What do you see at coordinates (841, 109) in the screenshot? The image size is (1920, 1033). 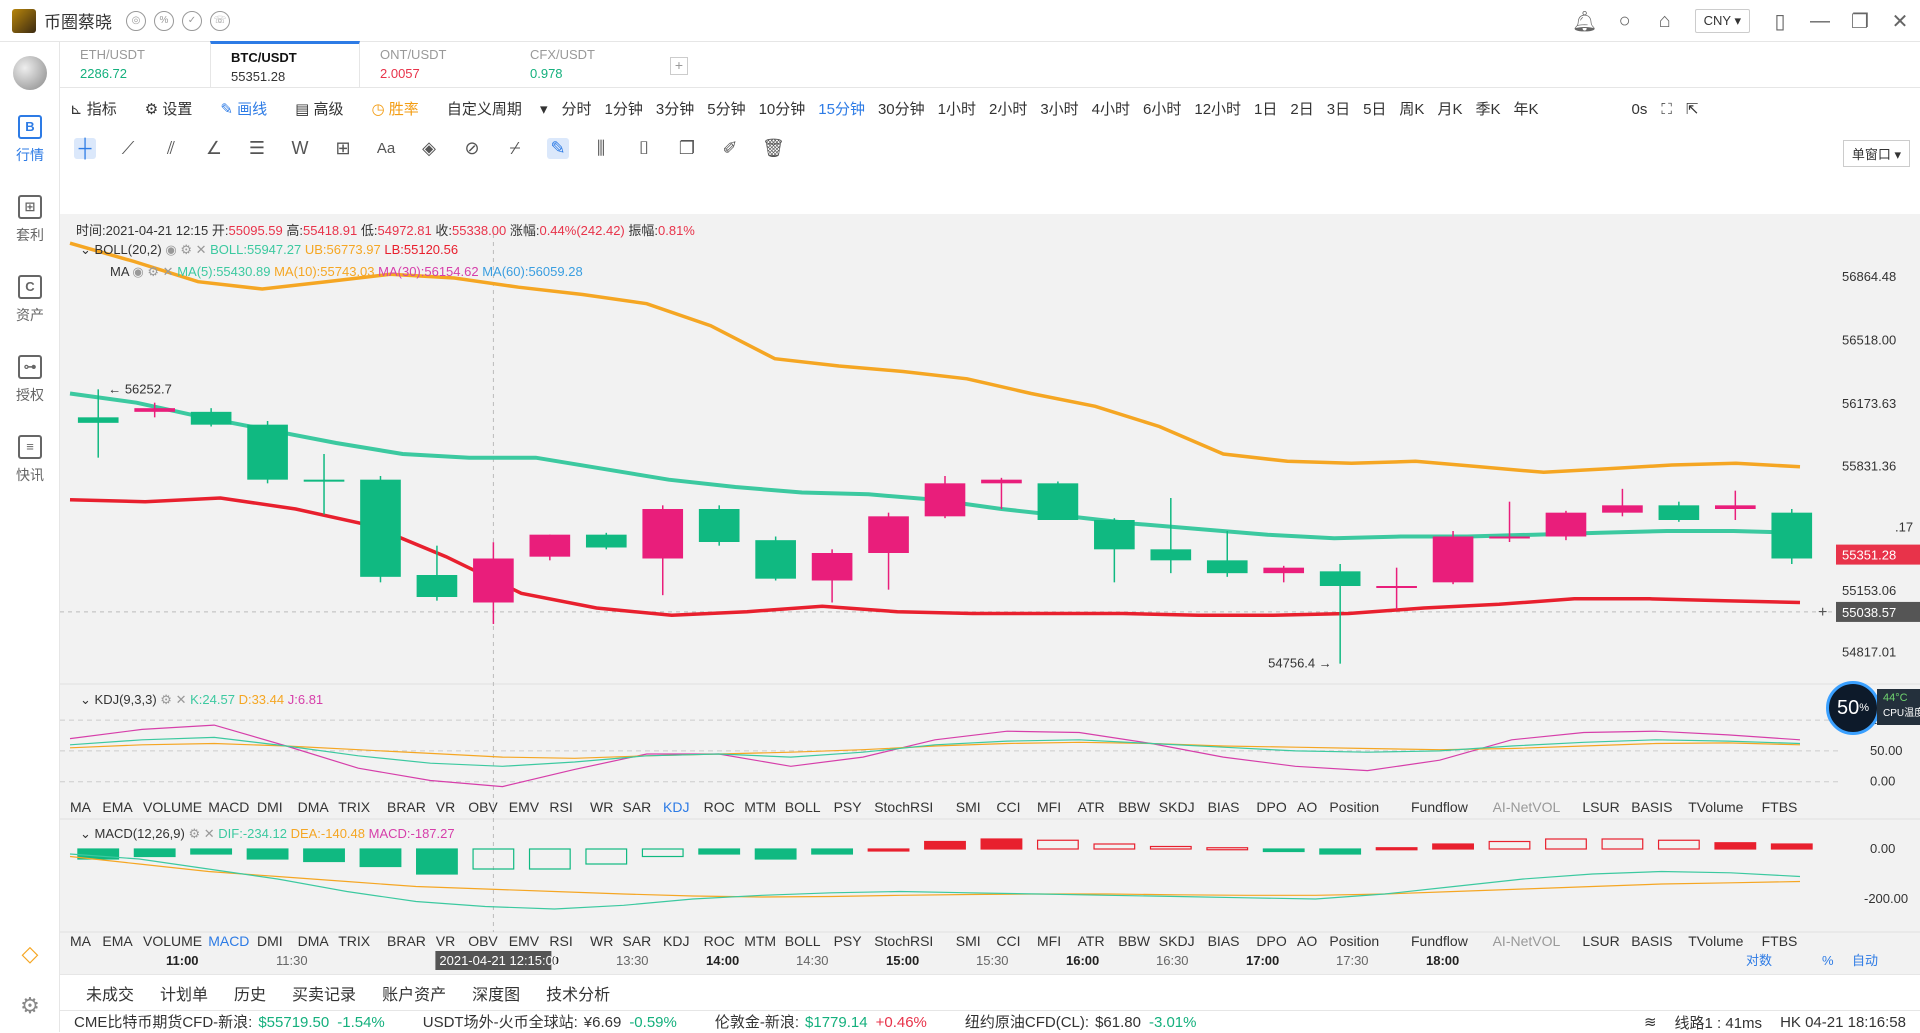 I see `period-option: 15分钟` at bounding box center [841, 109].